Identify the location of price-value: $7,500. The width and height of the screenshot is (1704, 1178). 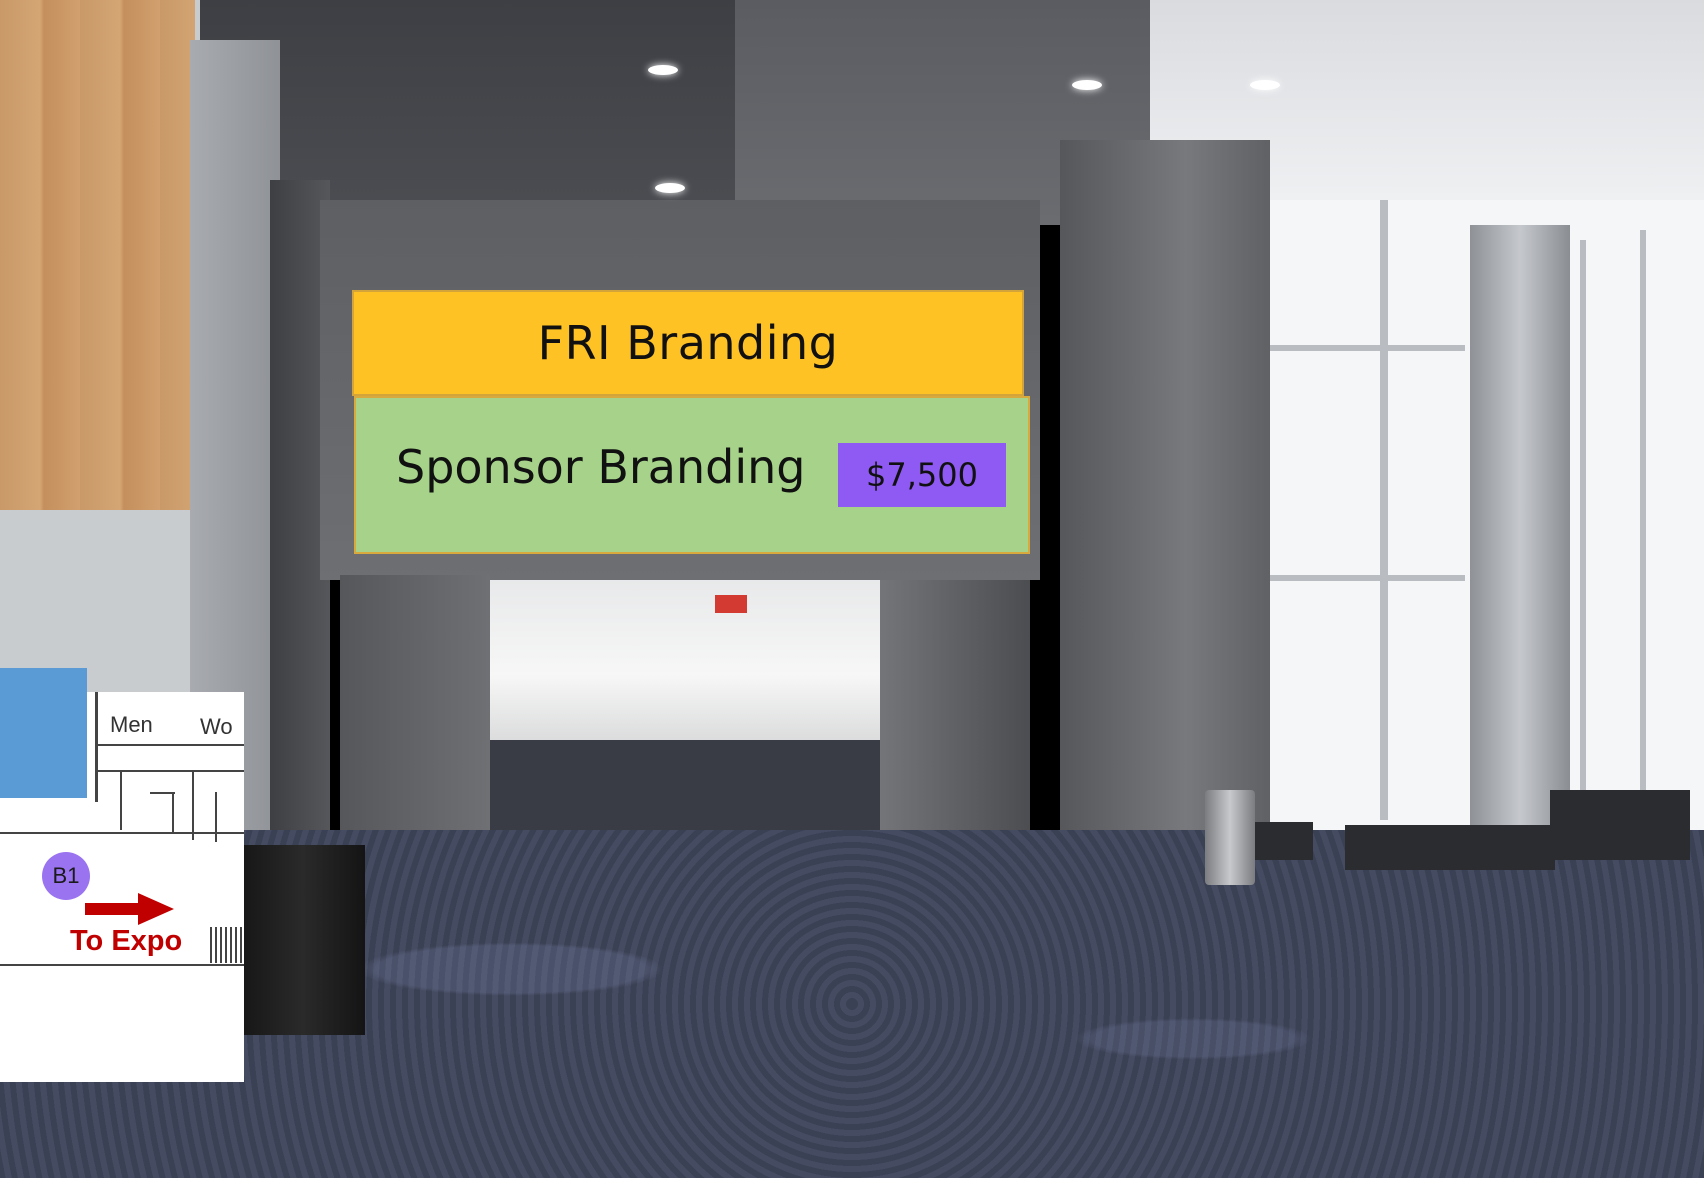
(922, 475).